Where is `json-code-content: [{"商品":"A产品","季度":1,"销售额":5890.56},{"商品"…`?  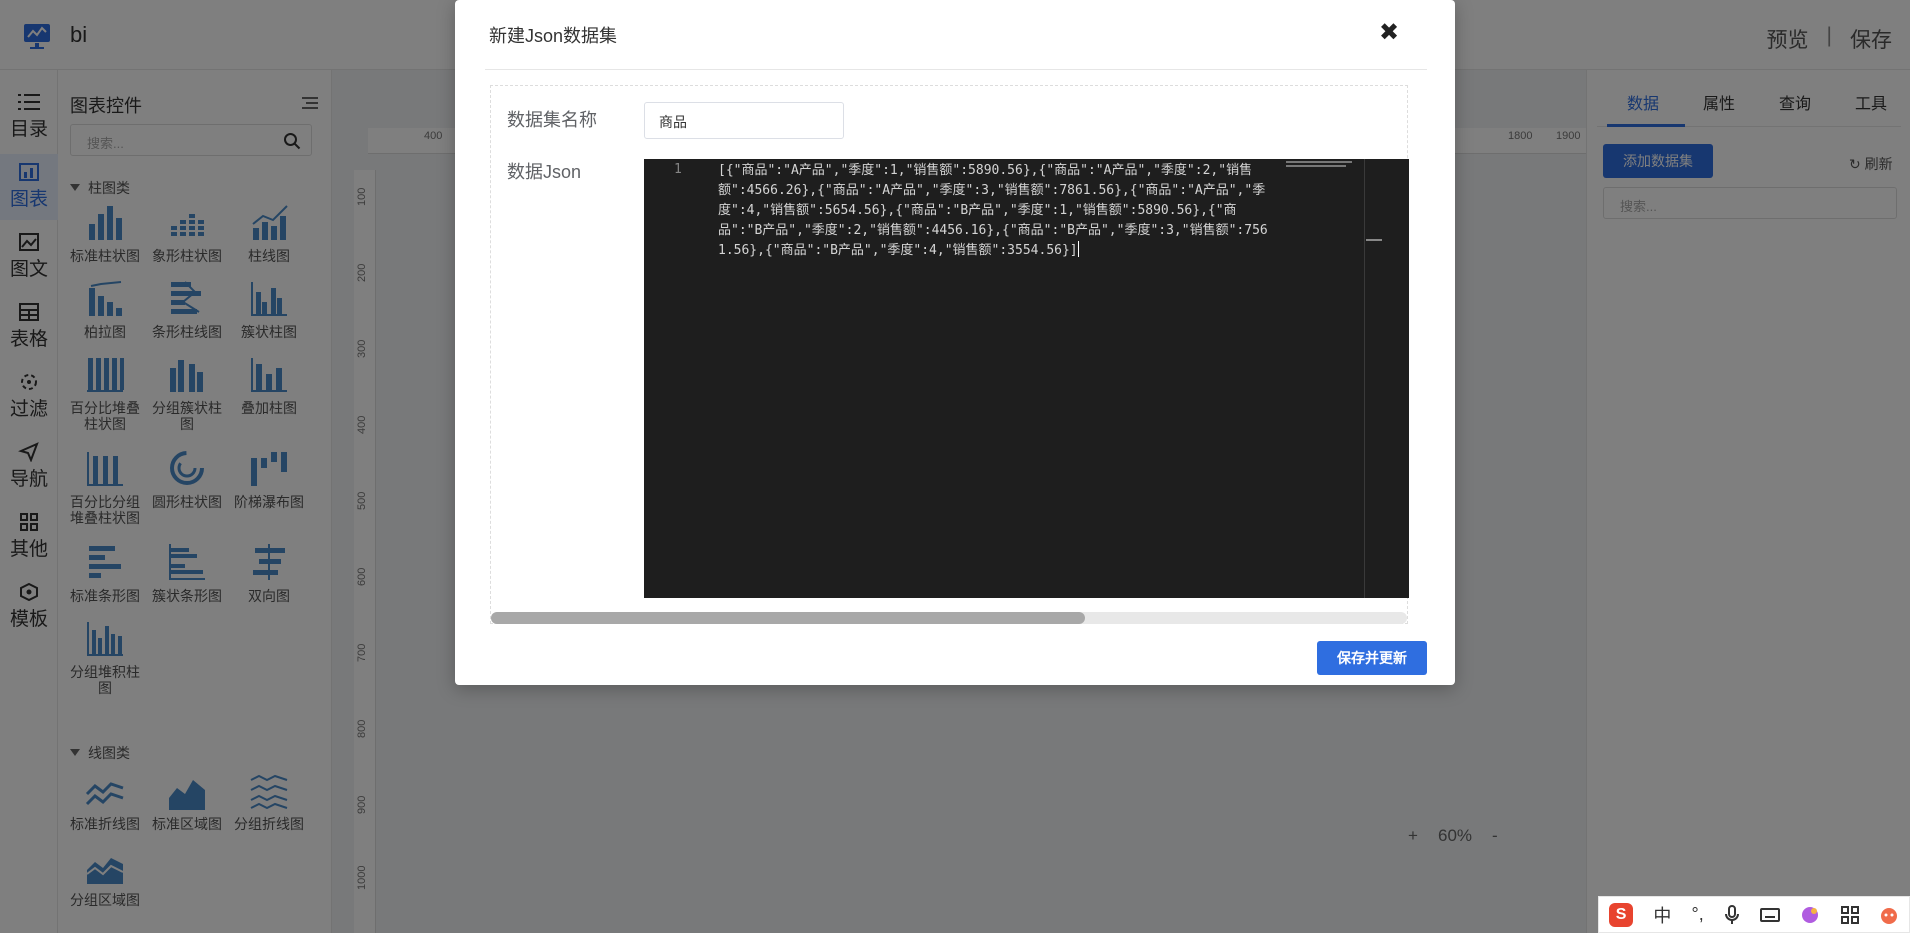 json-code-content: [{"商品":"A产品","季度":1,"销售额":5890.56},{"商品"… is located at coordinates (993, 210).